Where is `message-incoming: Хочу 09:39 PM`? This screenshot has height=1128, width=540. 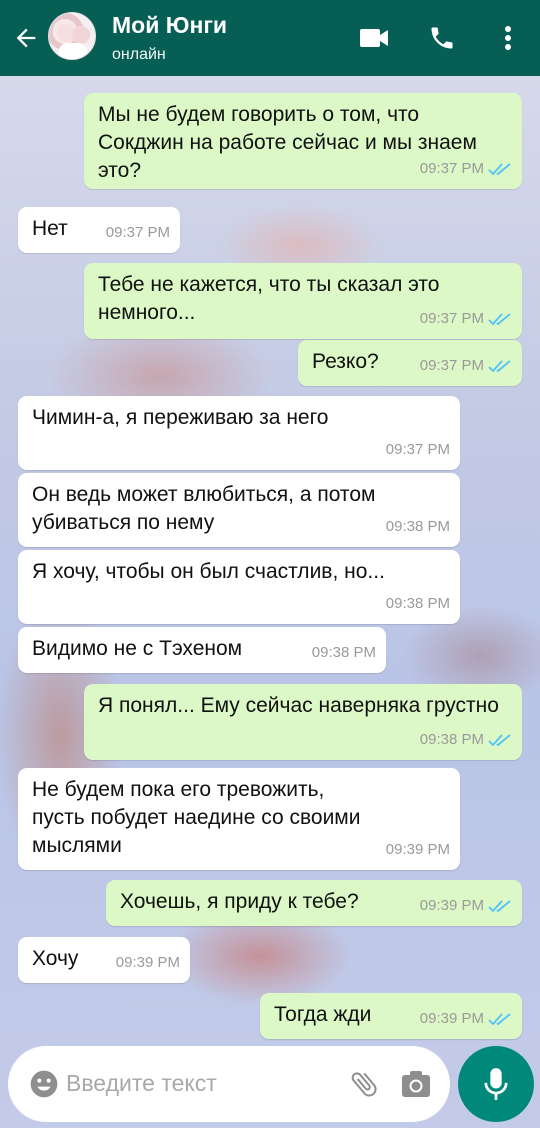 message-incoming: Хочу 09:39 PM is located at coordinates (104, 960).